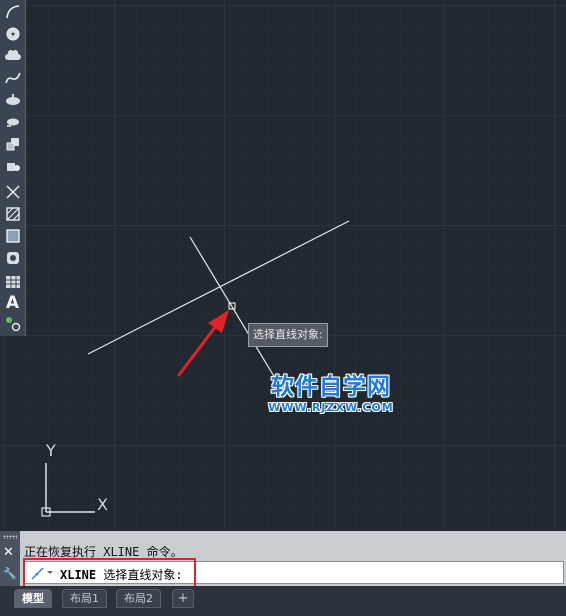 This screenshot has height=616, width=566. I want to click on spline-icon, so click(12, 78).